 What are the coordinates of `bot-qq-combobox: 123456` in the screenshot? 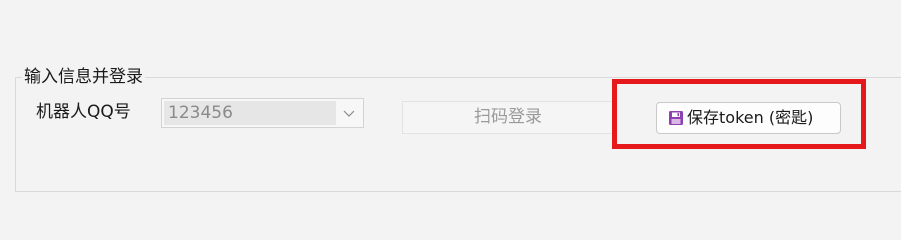 It's located at (262, 113).